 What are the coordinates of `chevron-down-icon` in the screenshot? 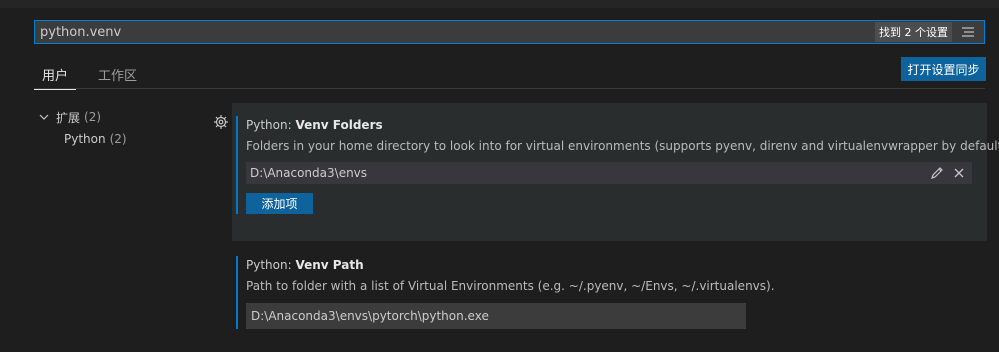 It's located at (45, 117).